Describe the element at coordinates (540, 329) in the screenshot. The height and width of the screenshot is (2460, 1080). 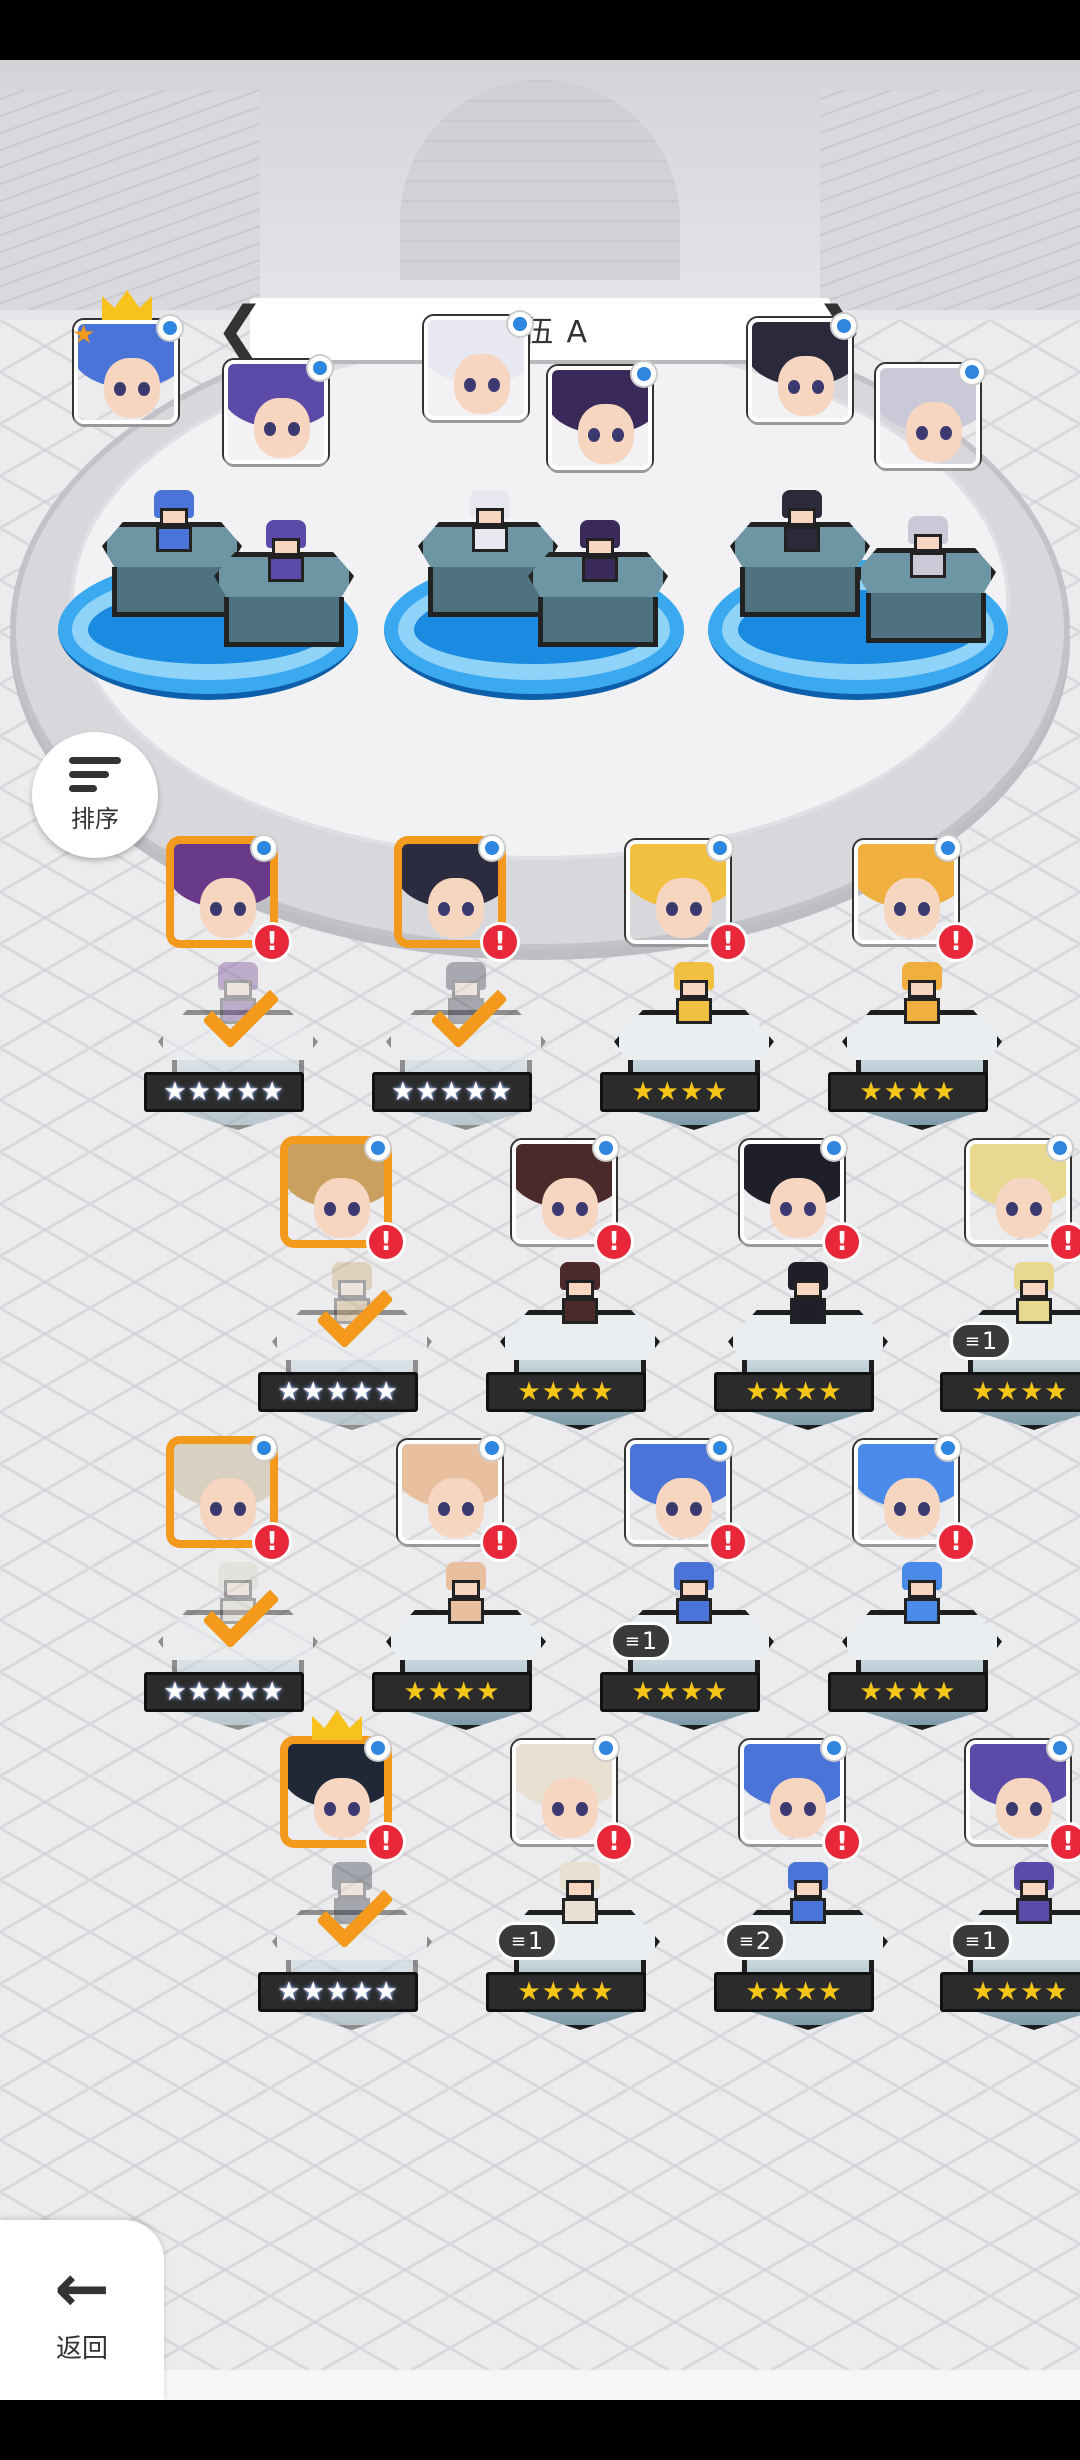
I see `team-banner: ❮ 队伍 A ❯` at that location.